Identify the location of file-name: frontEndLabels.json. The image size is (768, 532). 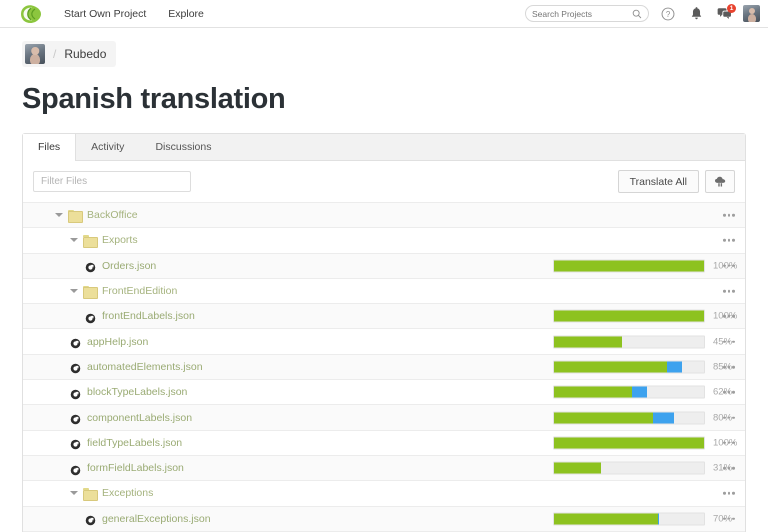
(148, 316).